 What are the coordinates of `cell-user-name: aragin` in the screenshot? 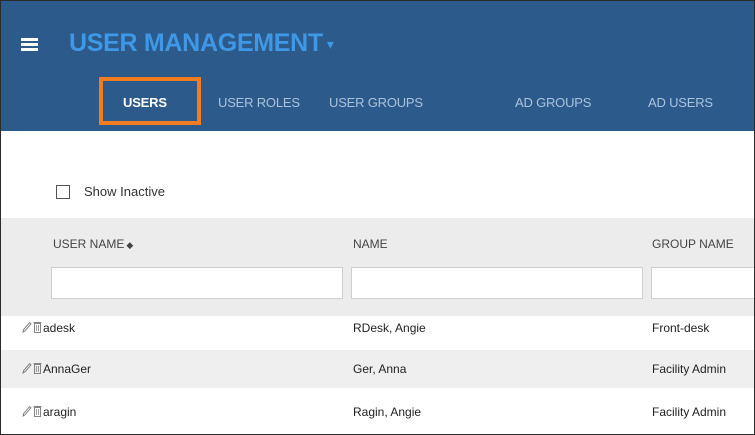 It's located at (60, 412).